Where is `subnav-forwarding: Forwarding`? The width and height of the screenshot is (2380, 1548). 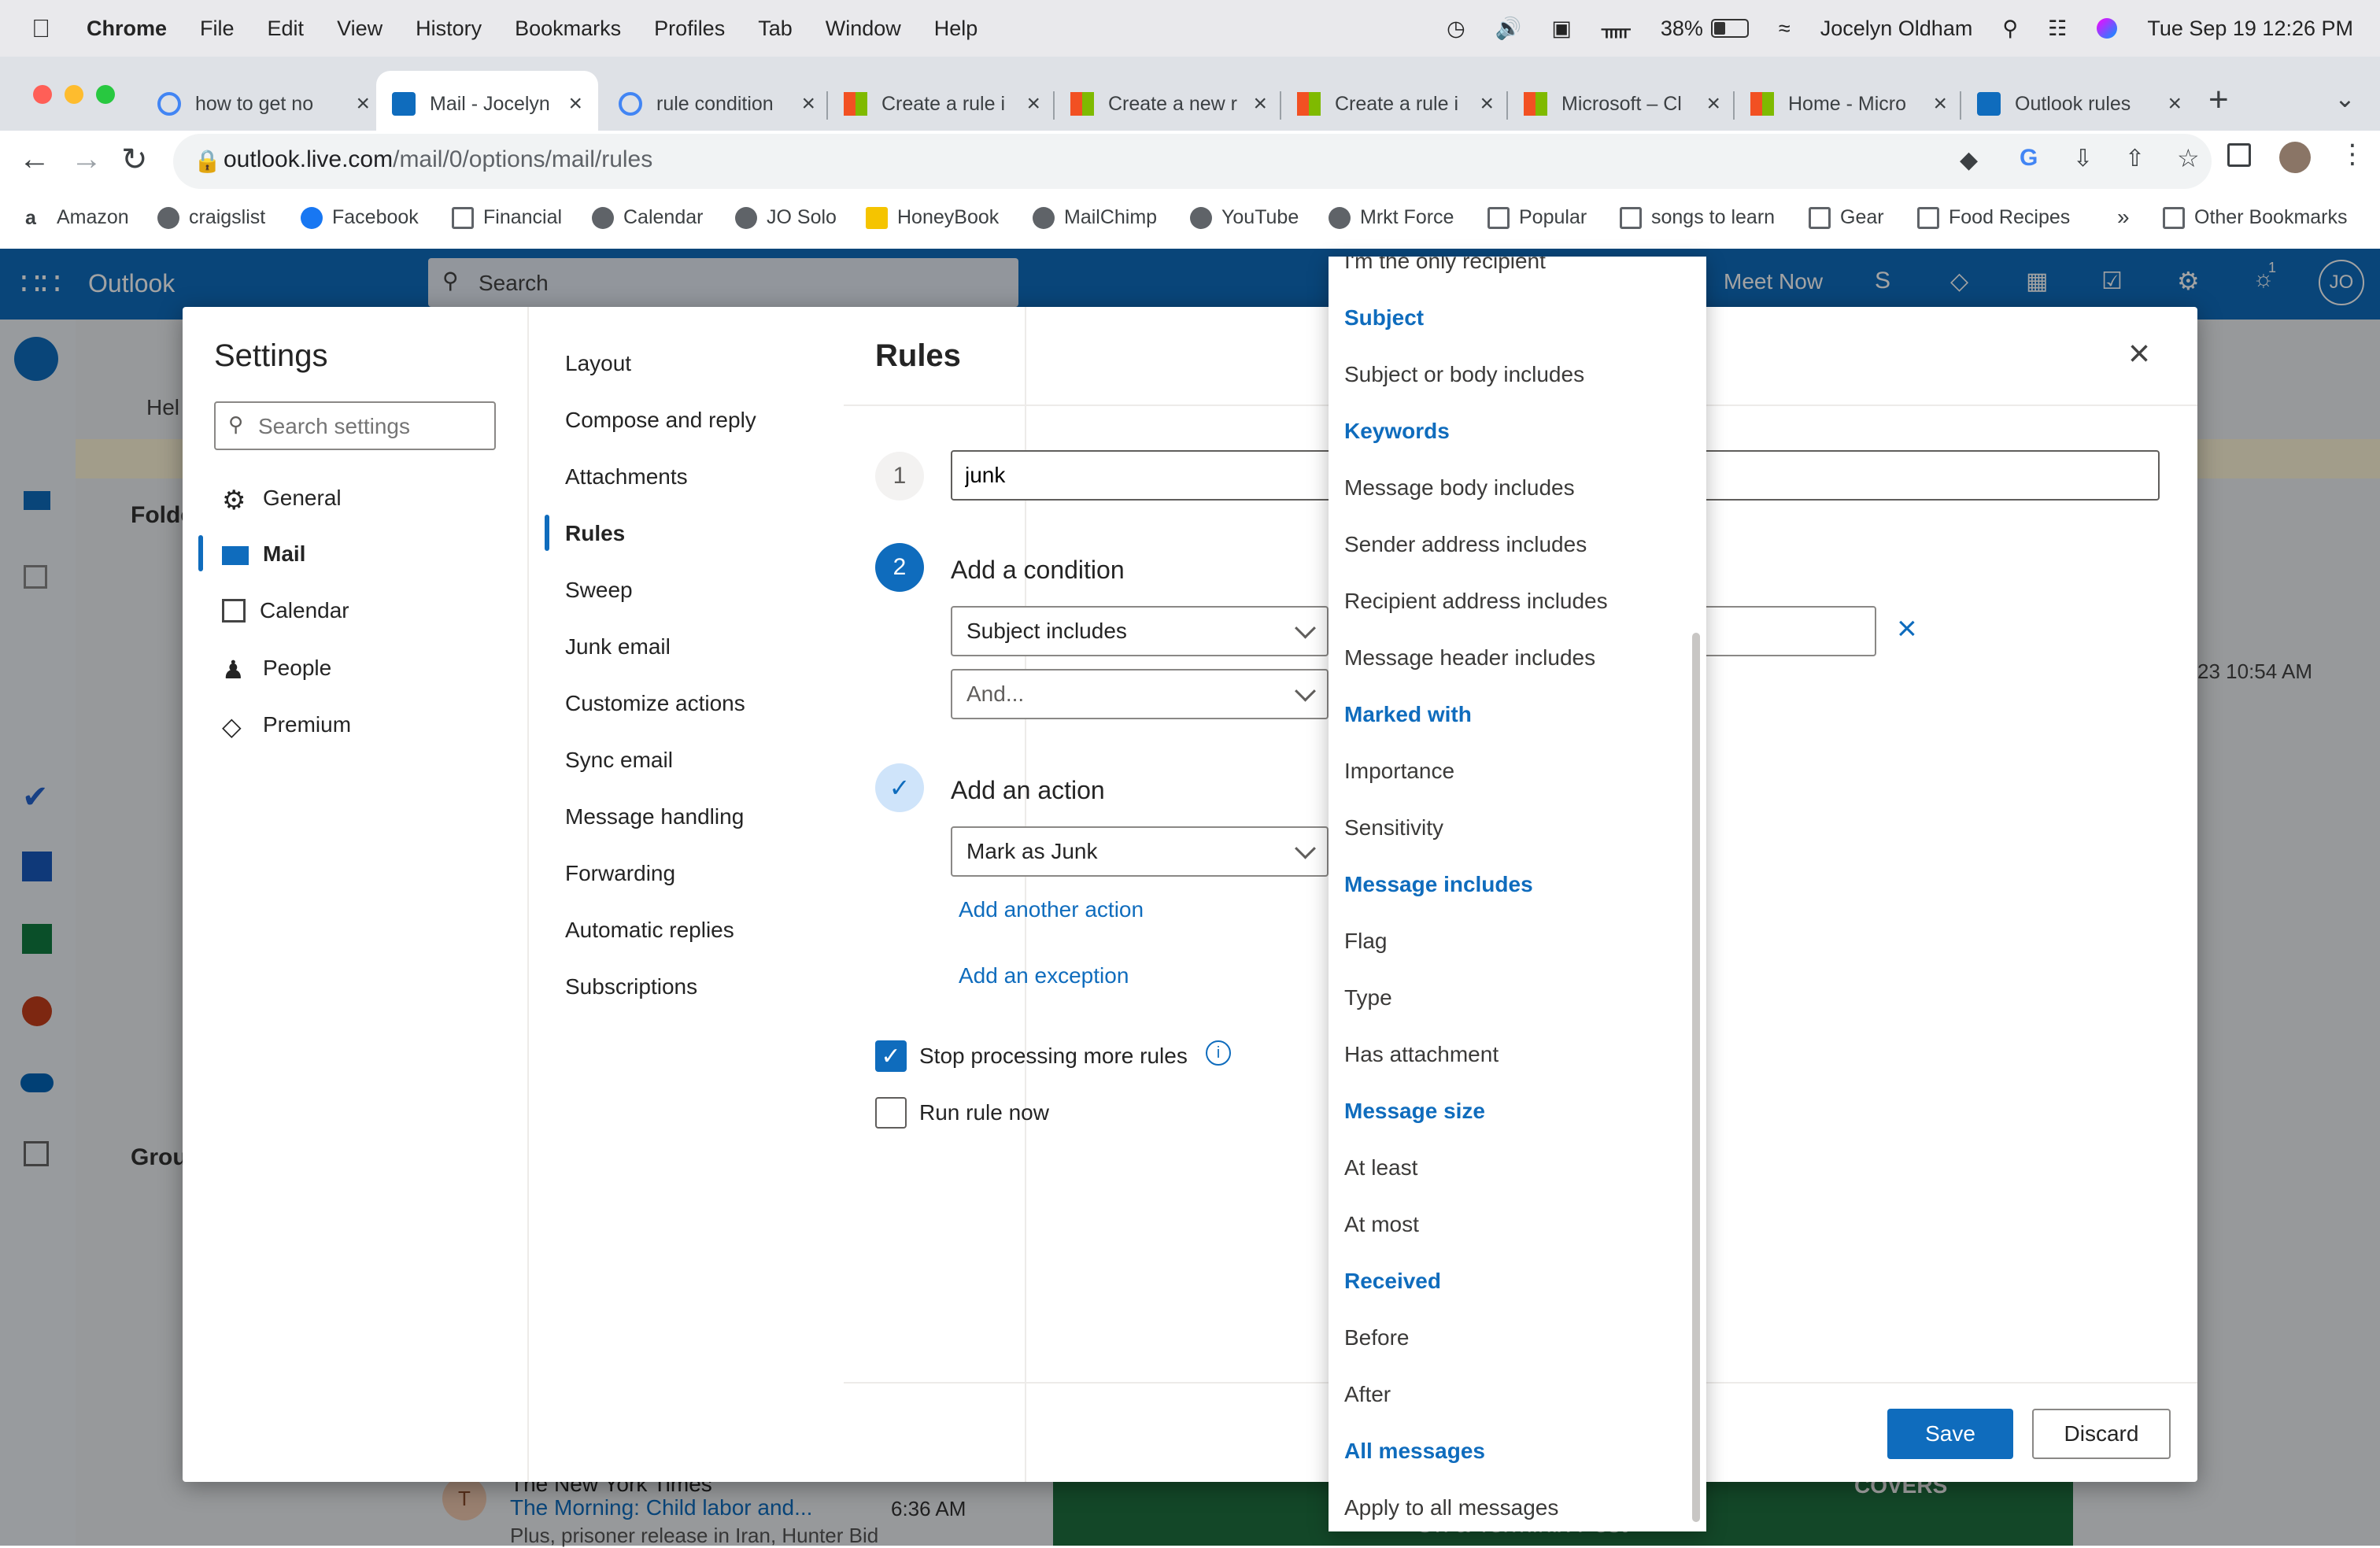
subnav-forwarding: Forwarding is located at coordinates (620, 873).